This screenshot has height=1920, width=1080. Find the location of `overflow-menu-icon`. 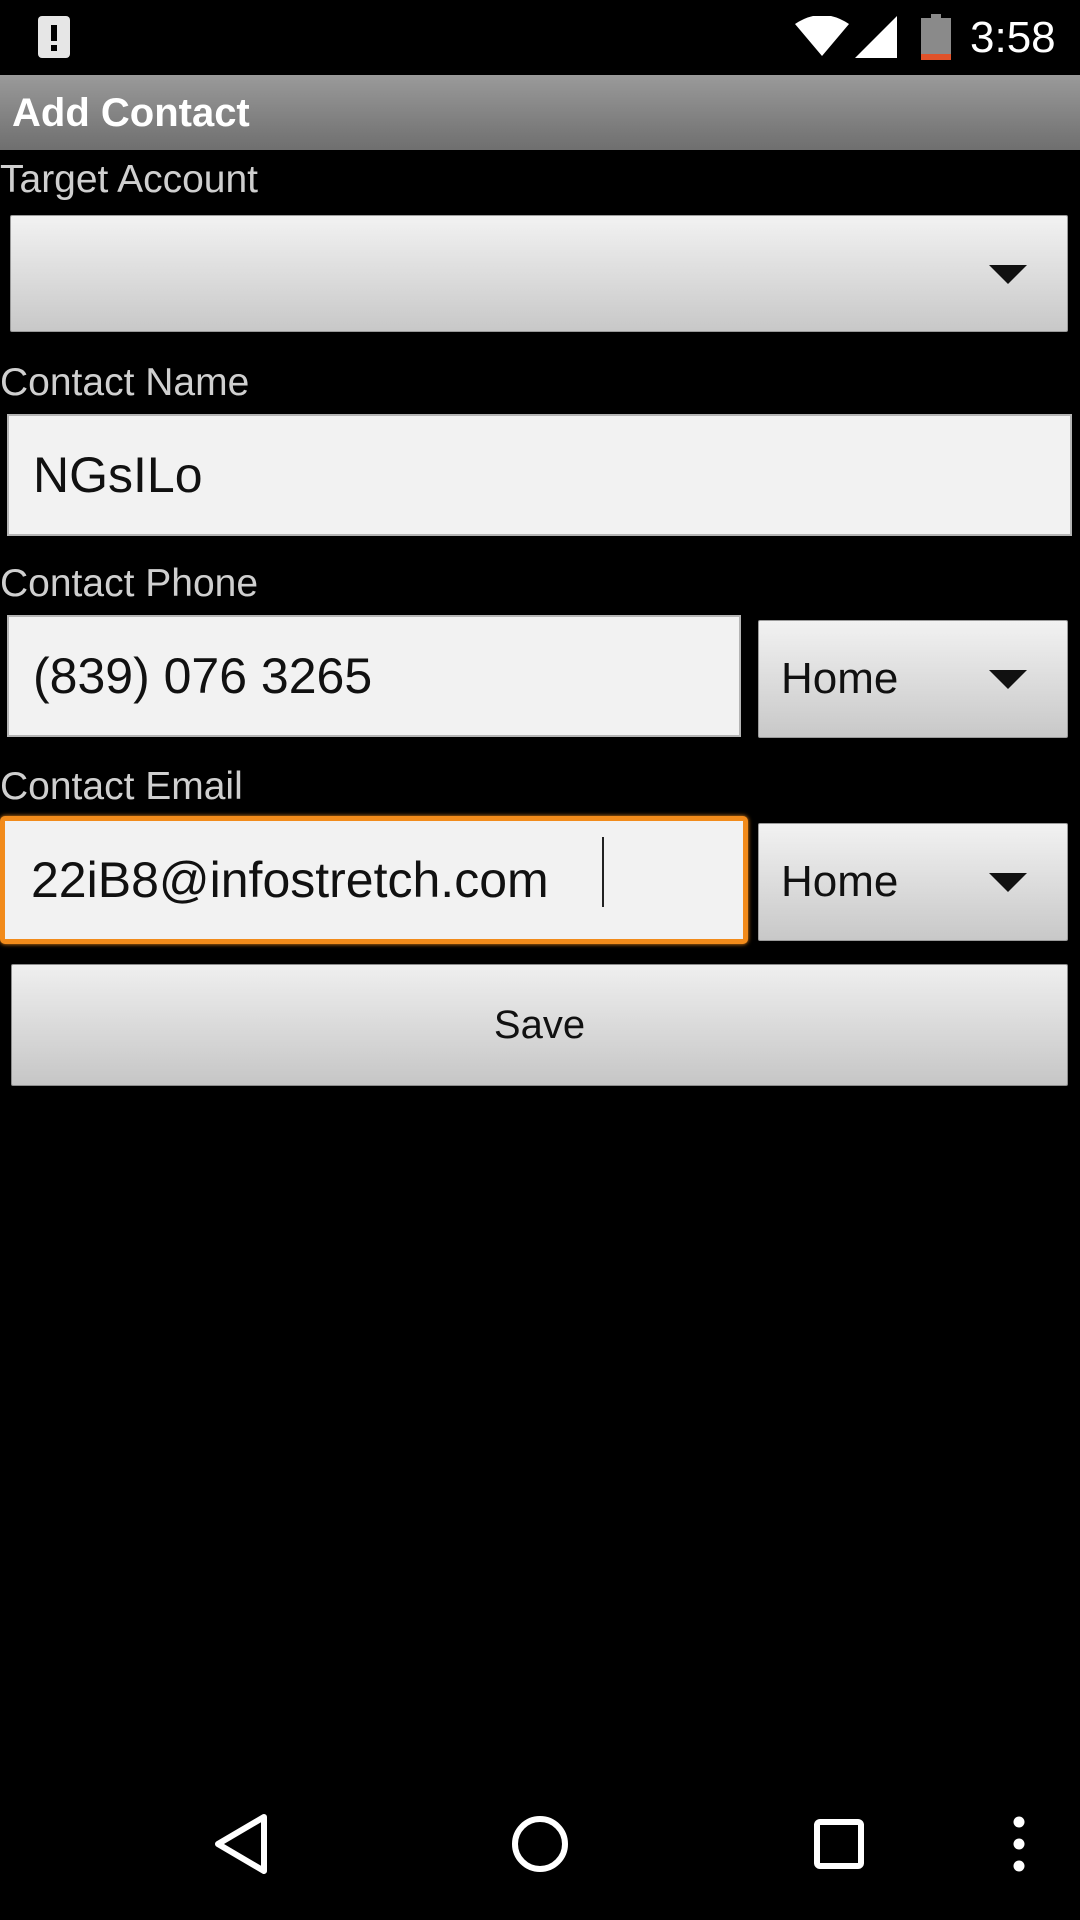

overflow-menu-icon is located at coordinates (1019, 1844).